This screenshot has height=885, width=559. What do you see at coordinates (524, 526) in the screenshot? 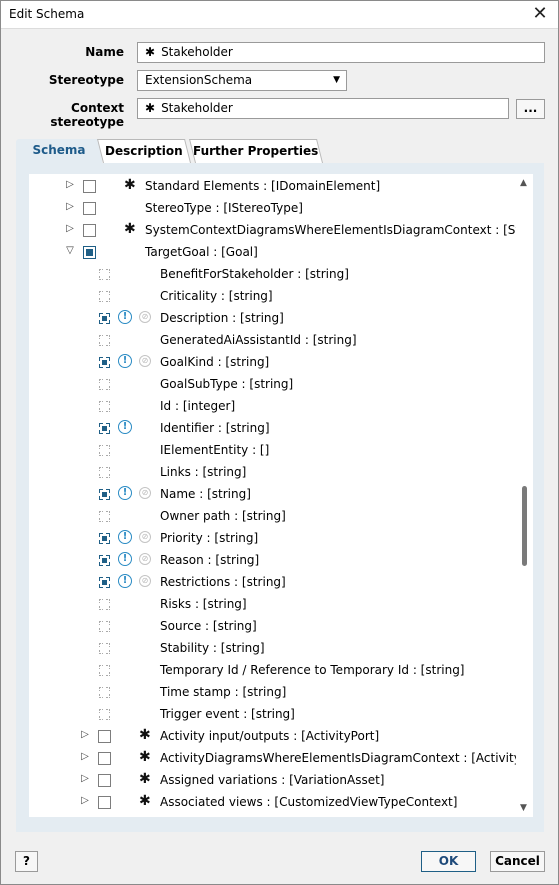
I see `scroll-thumb` at bounding box center [524, 526].